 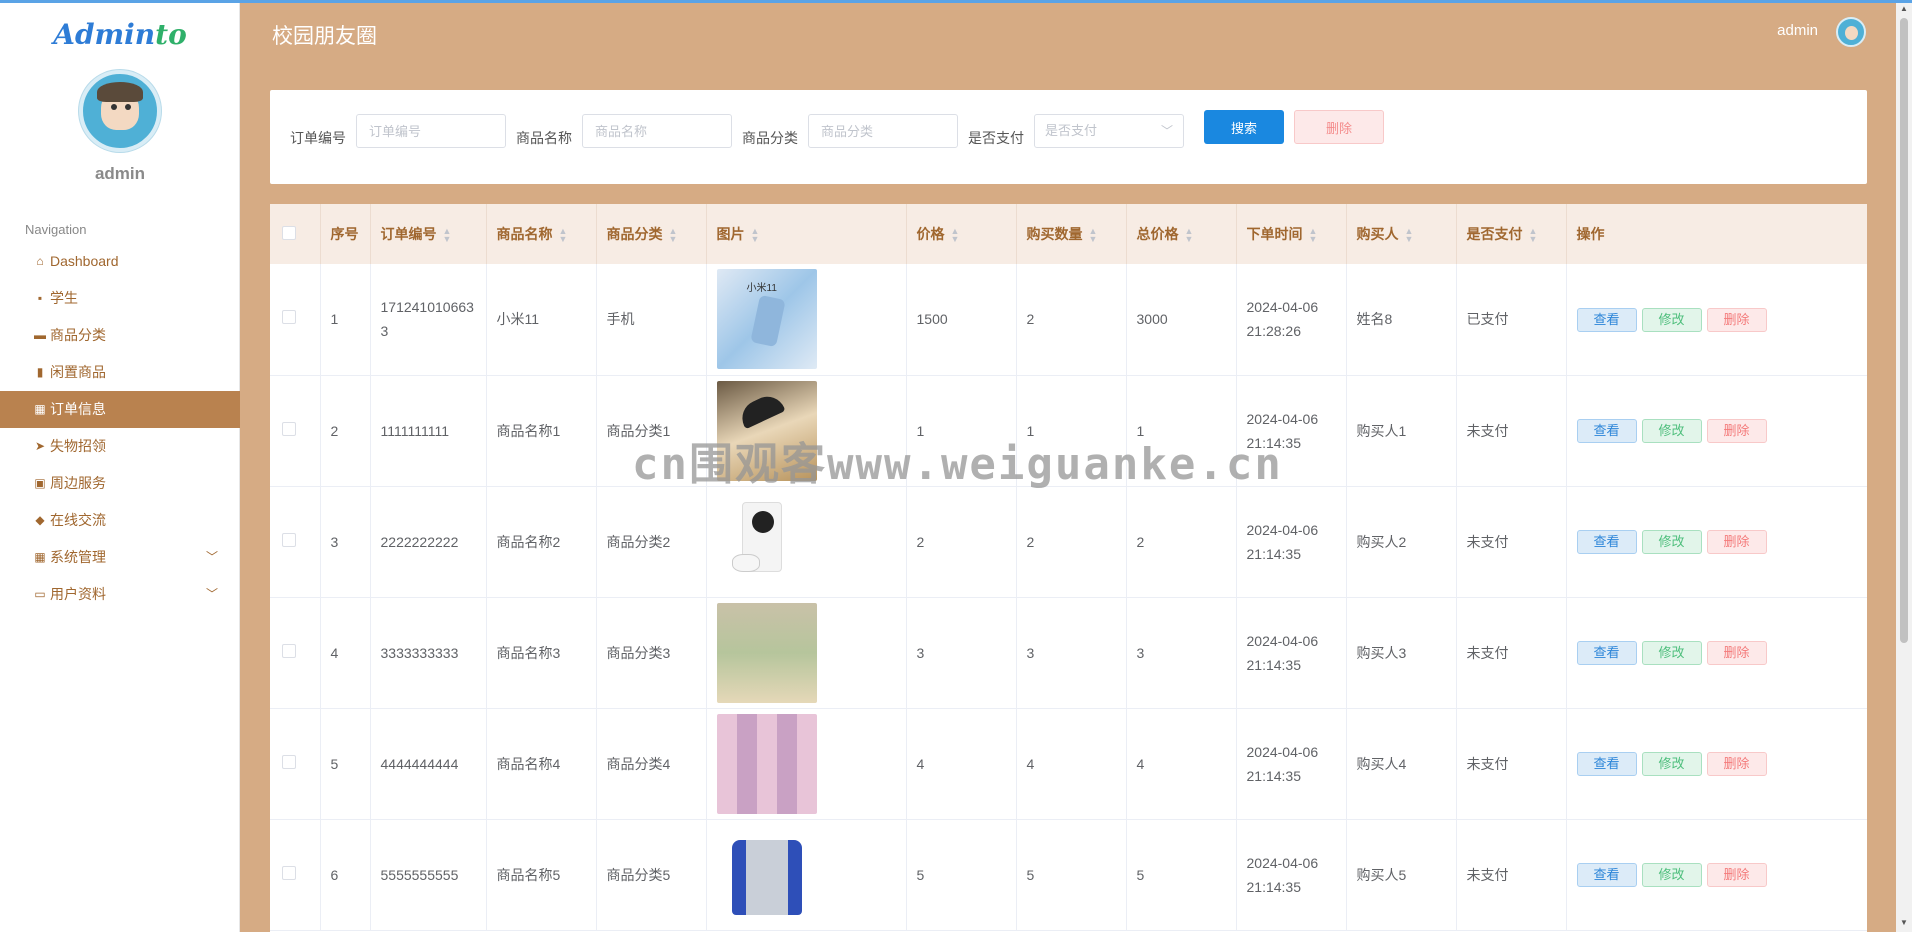 I want to click on cell-image, so click(x=806, y=764).